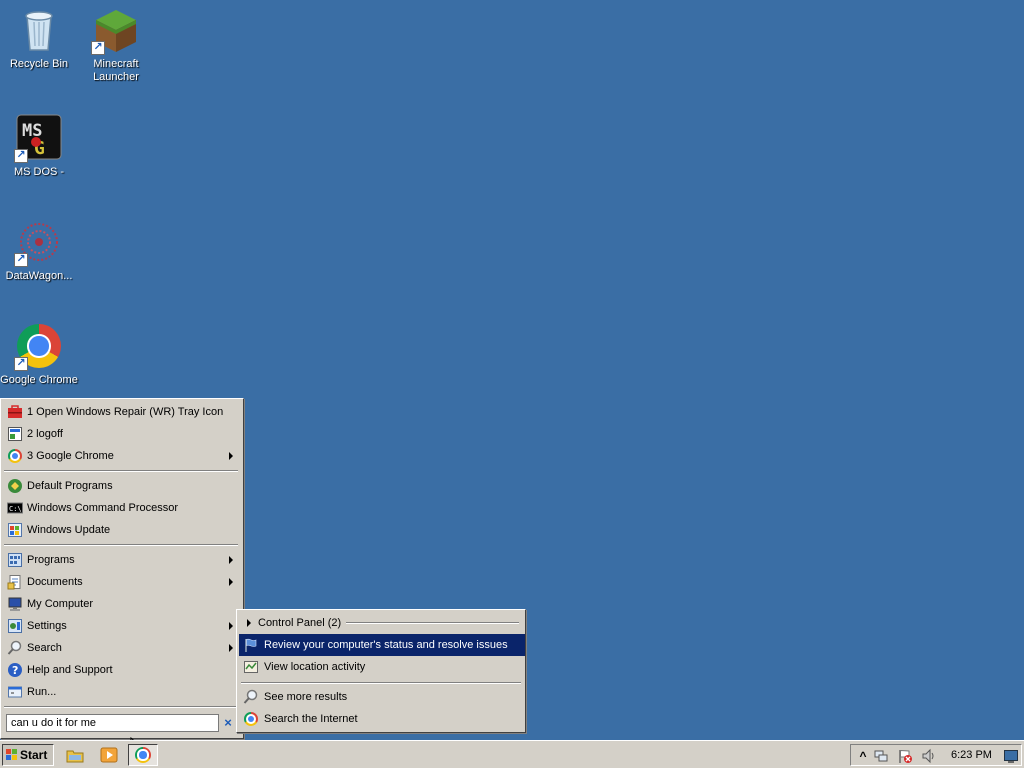 The width and height of the screenshot is (1024, 768). What do you see at coordinates (12, 755) in the screenshot?
I see `windows-logo-icon` at bounding box center [12, 755].